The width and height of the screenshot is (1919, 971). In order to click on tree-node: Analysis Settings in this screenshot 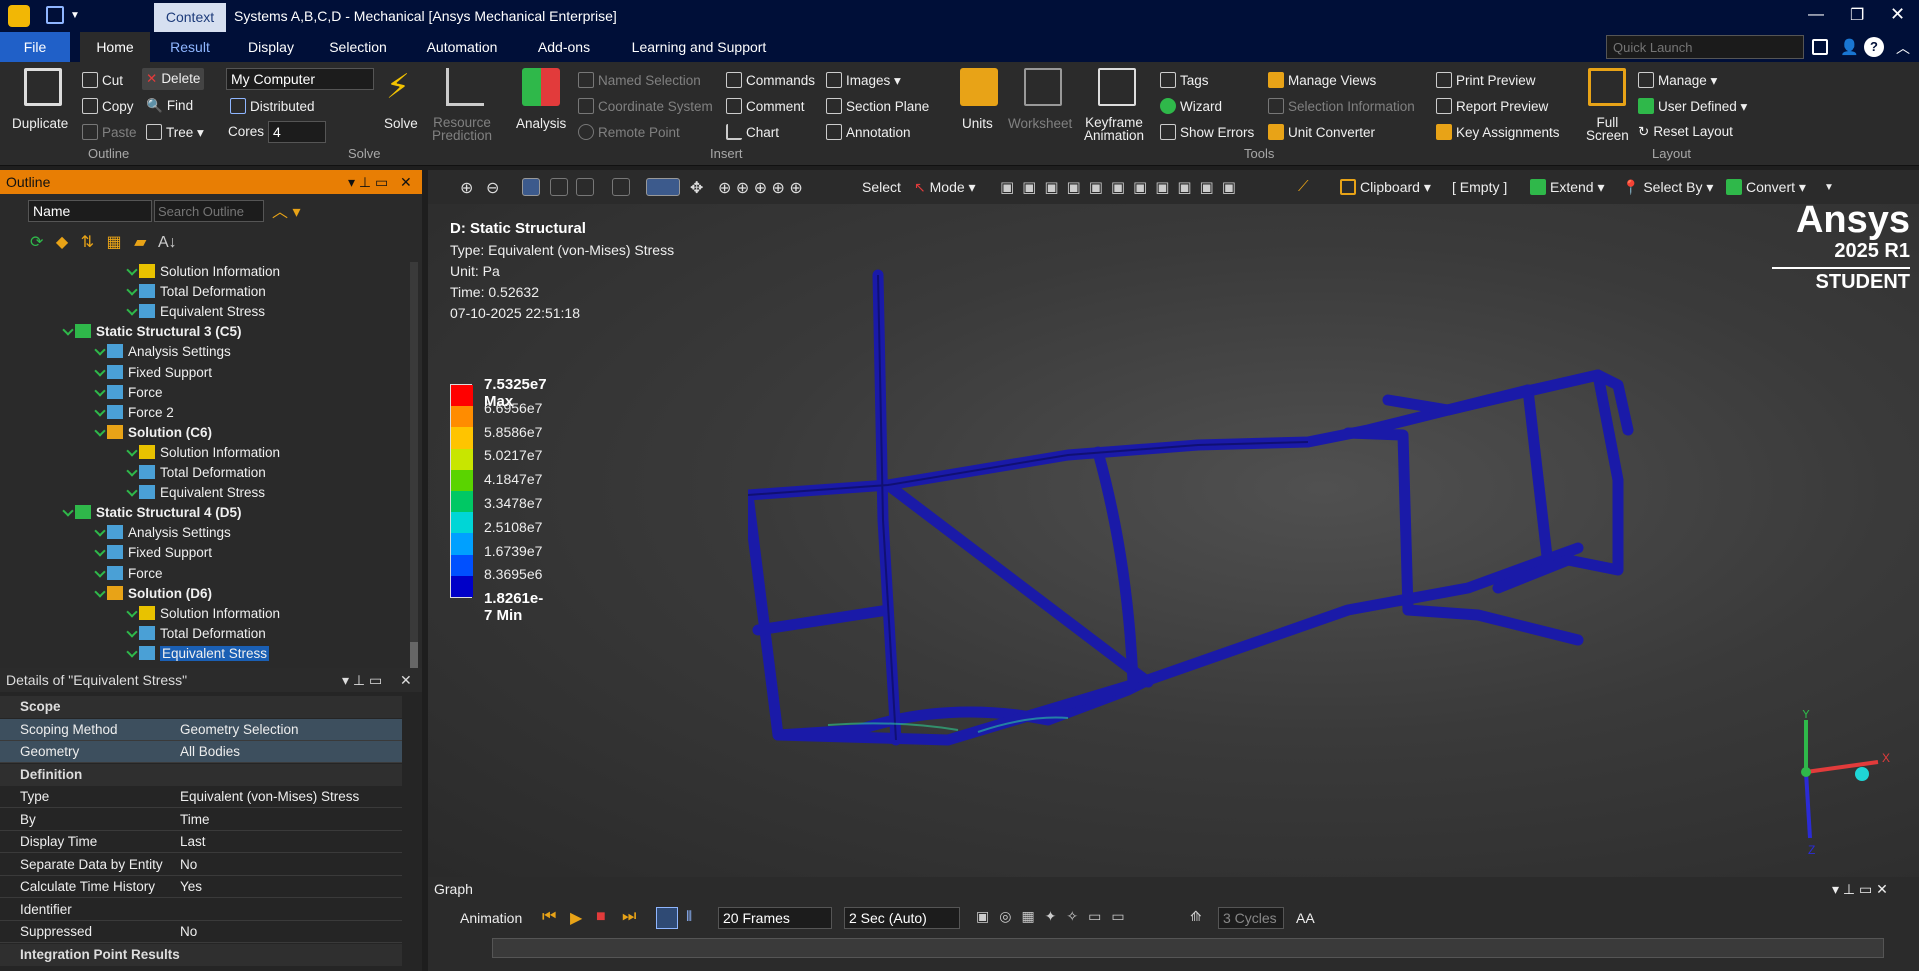, I will do `click(162, 351)`.